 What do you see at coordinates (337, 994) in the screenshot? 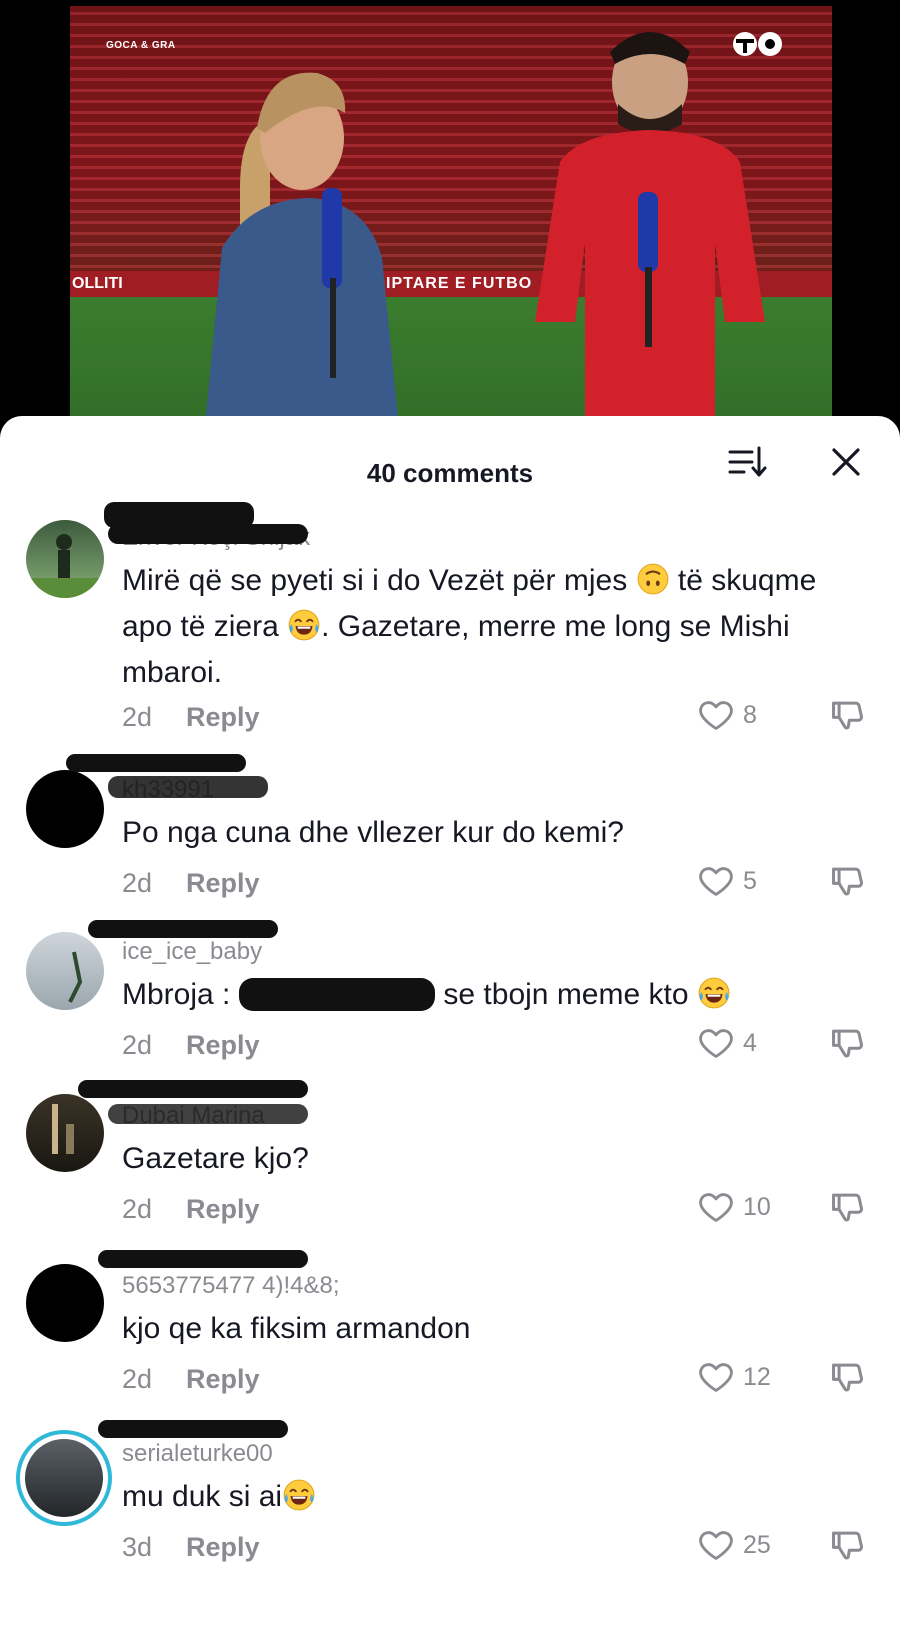
I see `comment-text-redacted: o krriii o karijiii` at bounding box center [337, 994].